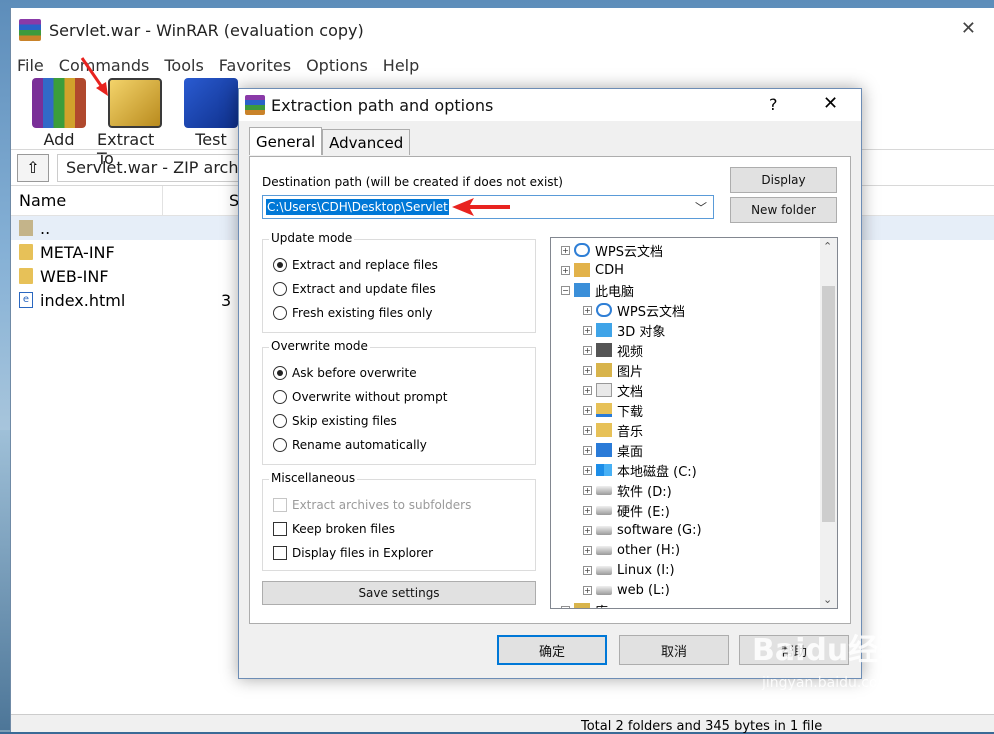 The image size is (994, 734). What do you see at coordinates (357, 207) in the screenshot?
I see `destination-path-value: C:\Users\CDH\Desktop\Servlet` at bounding box center [357, 207].